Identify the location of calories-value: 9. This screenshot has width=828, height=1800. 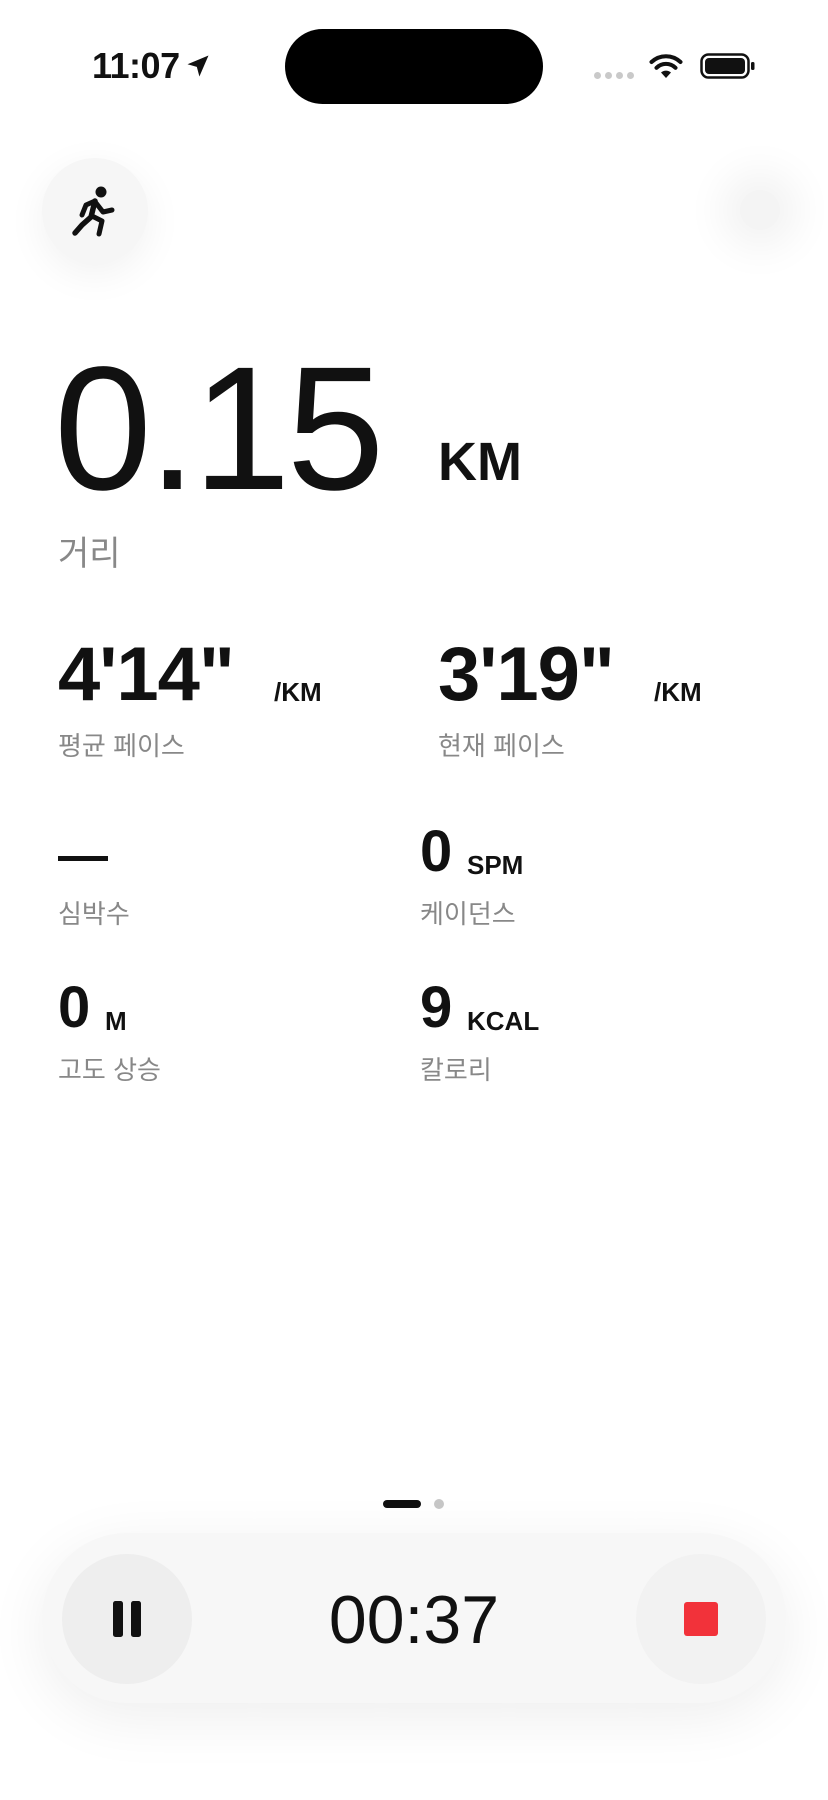
(436, 1007).